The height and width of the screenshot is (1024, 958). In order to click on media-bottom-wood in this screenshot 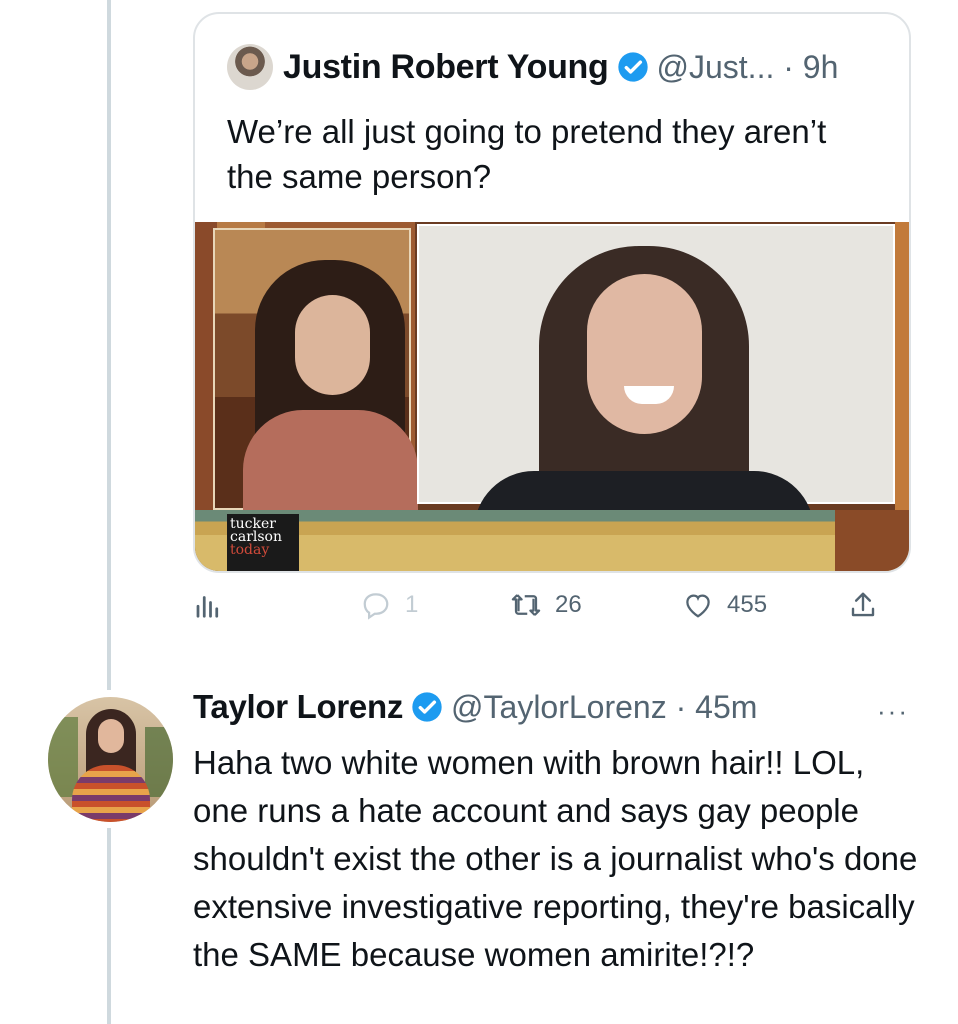, I will do `click(872, 540)`.